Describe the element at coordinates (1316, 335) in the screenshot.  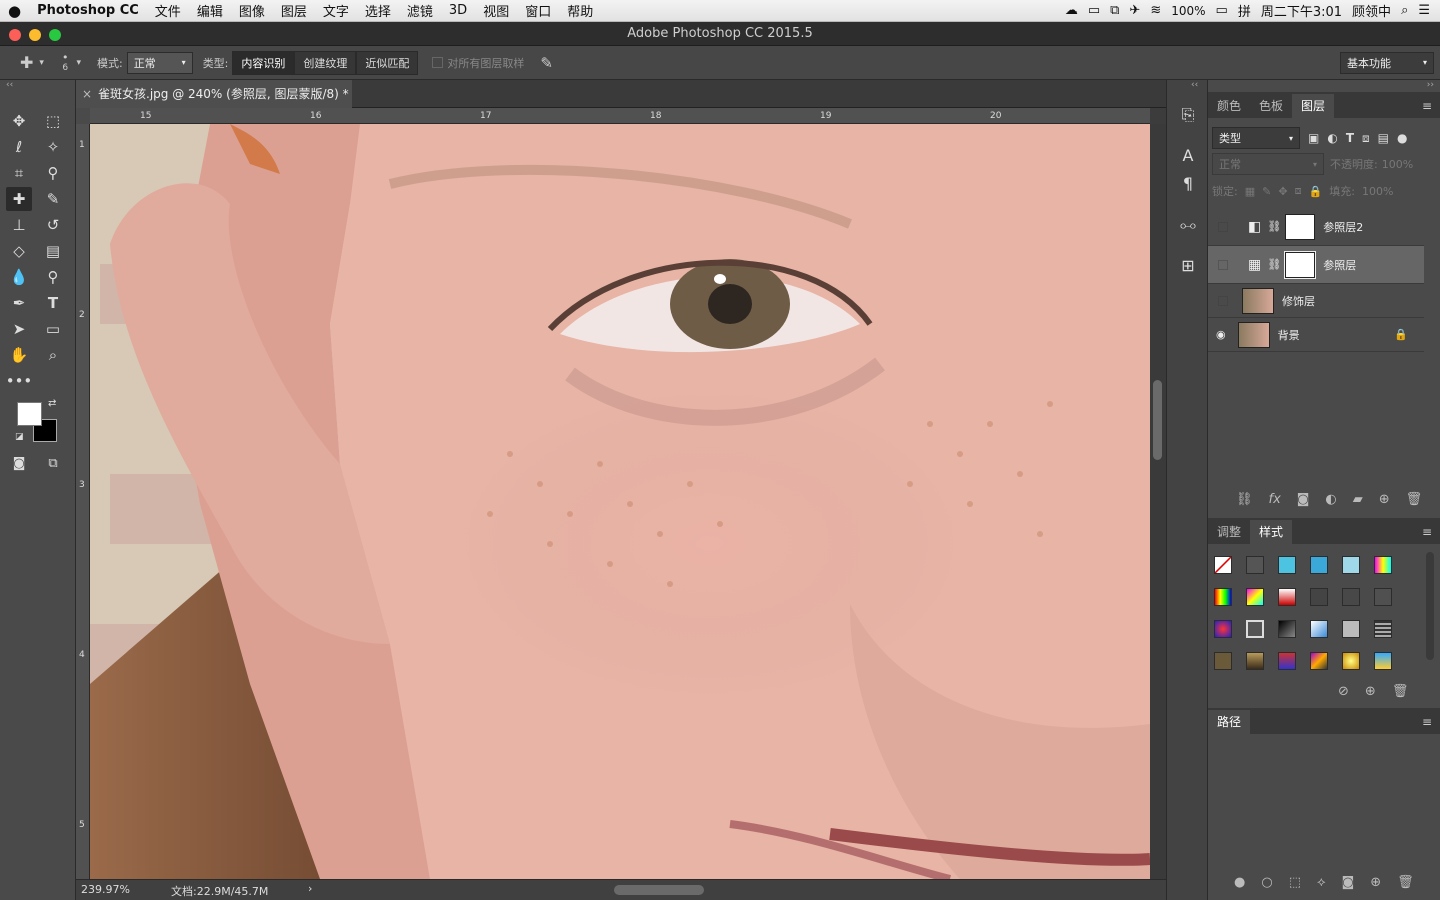
I see `layer-row-background: ◉ 背景 🔒` at that location.